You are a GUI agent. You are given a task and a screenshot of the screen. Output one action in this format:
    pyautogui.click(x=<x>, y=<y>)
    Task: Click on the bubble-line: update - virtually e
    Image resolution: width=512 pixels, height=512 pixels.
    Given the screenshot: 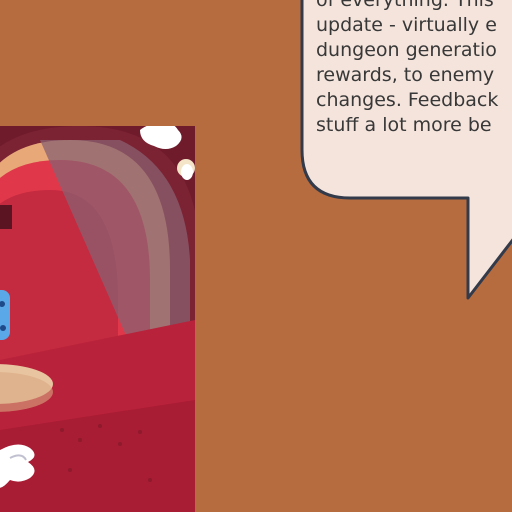 What is the action you would take?
    pyautogui.click(x=406, y=25)
    